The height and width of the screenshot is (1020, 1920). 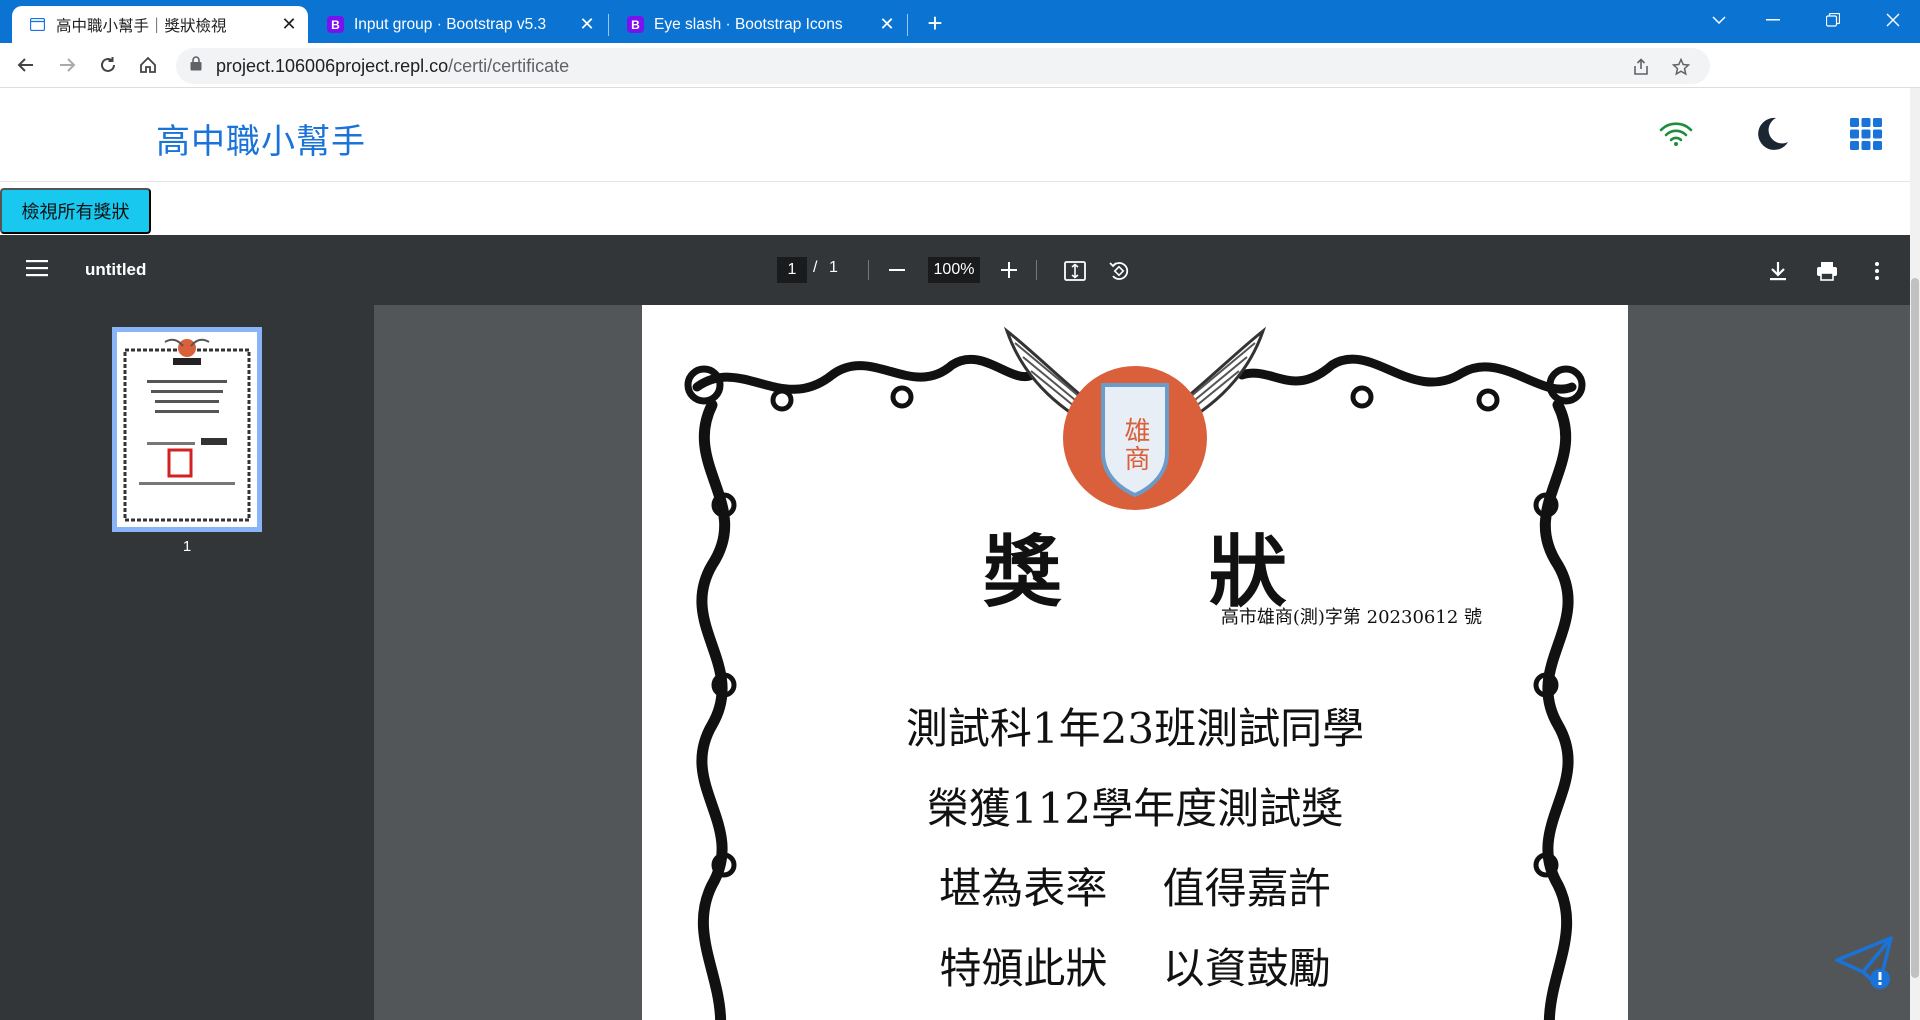 What do you see at coordinates (199, 66) in the screenshot?
I see `lock-icon` at bounding box center [199, 66].